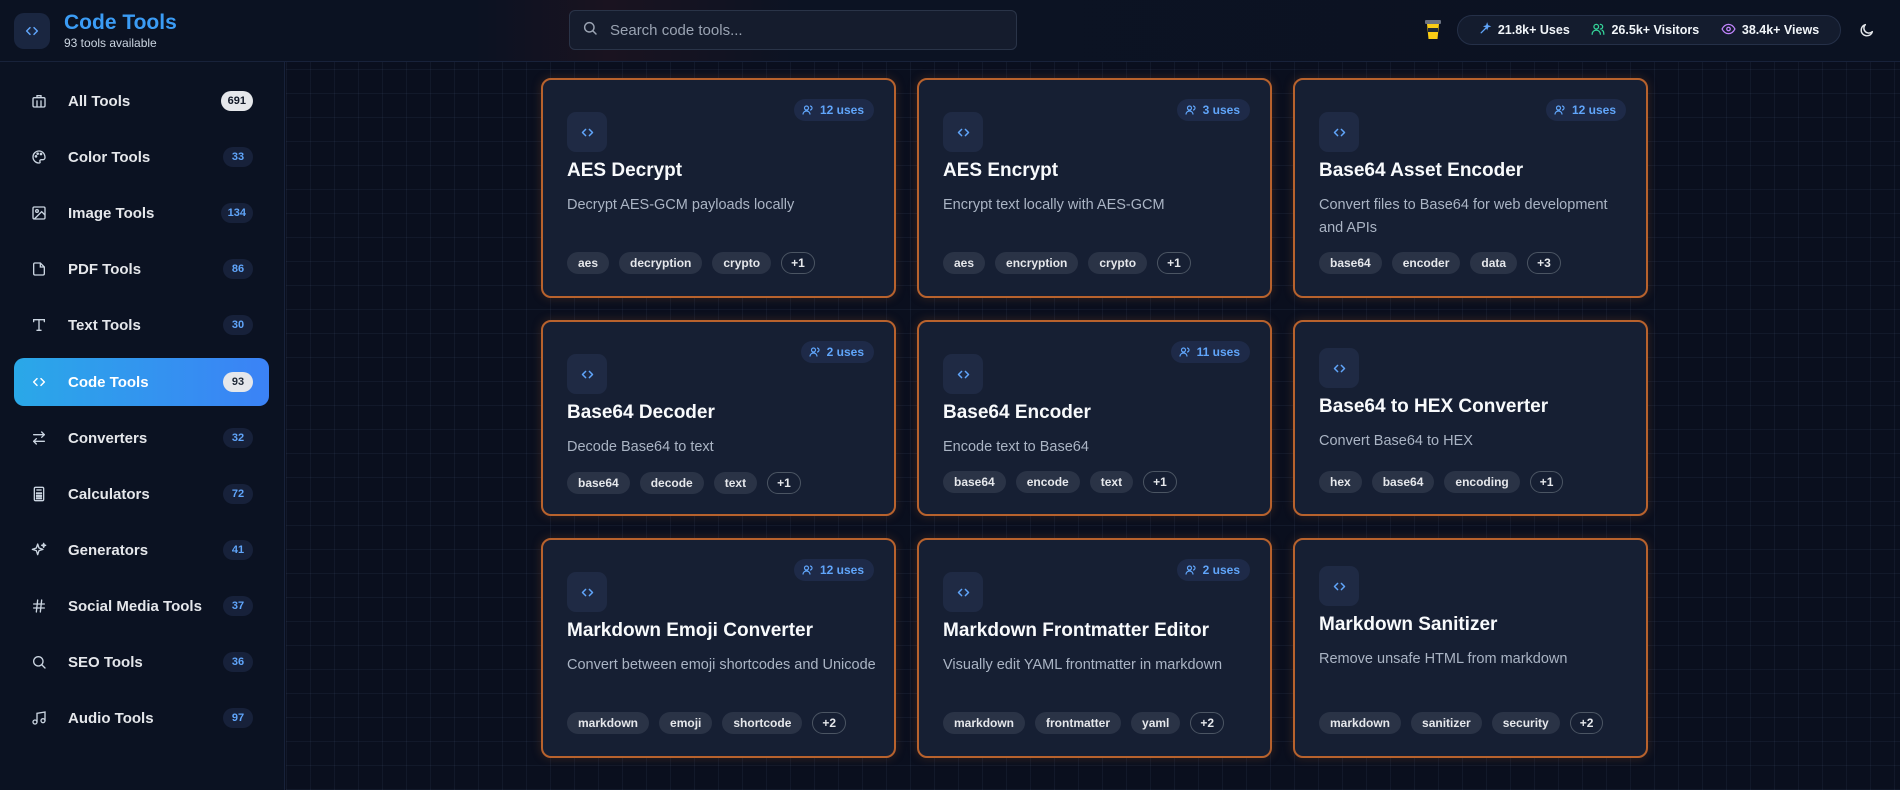 The width and height of the screenshot is (1900, 790). Describe the element at coordinates (686, 723) in the screenshot. I see `tag: emoji` at that location.